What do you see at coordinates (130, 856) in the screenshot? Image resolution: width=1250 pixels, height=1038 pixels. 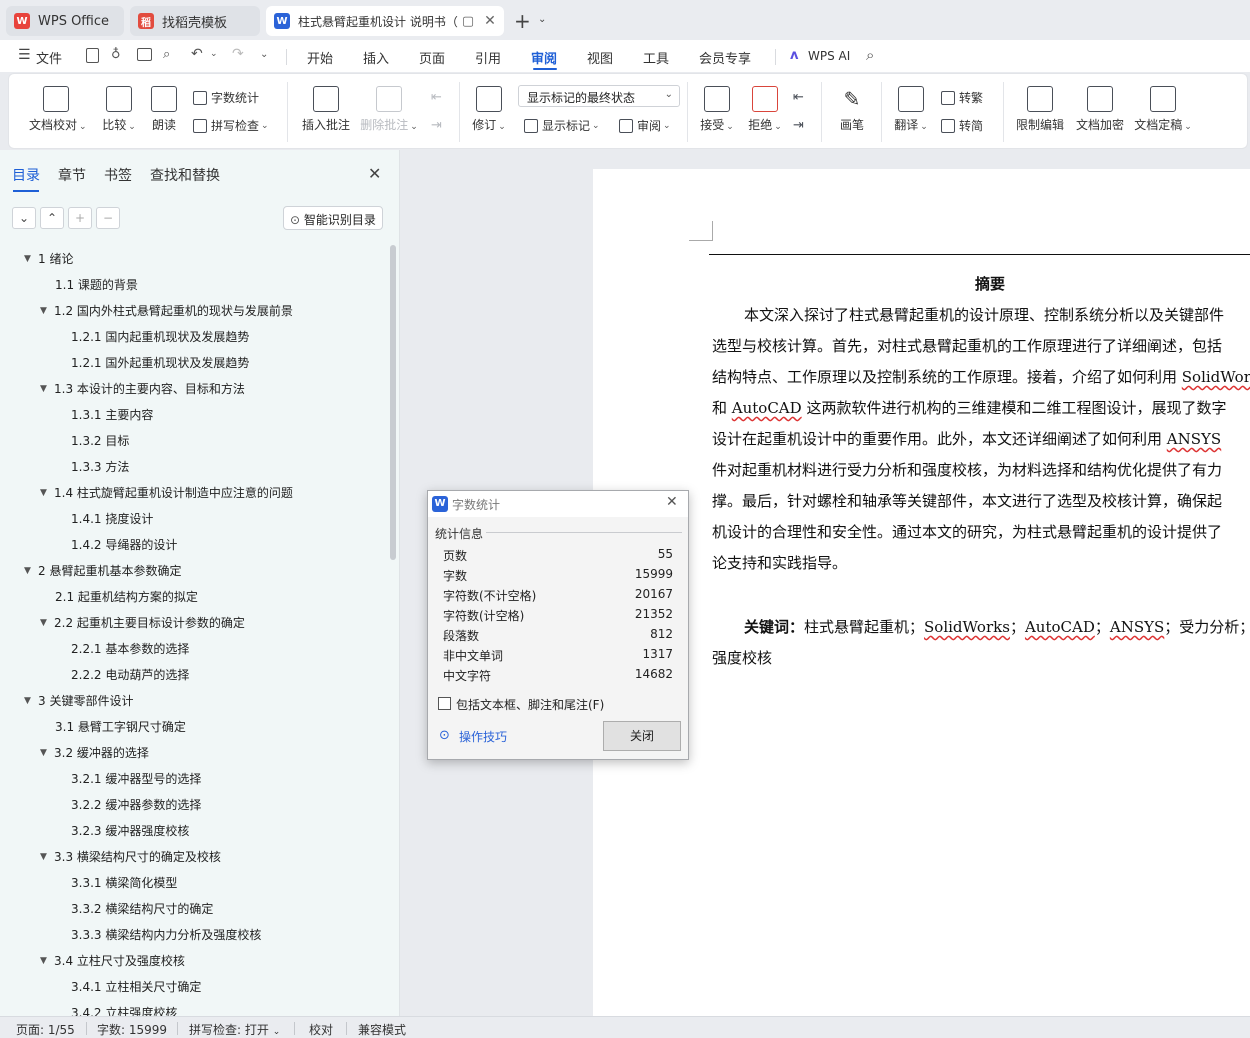 I see `toc-item: ▼ 3.3 横梁结构尺寸的确定及校核` at bounding box center [130, 856].